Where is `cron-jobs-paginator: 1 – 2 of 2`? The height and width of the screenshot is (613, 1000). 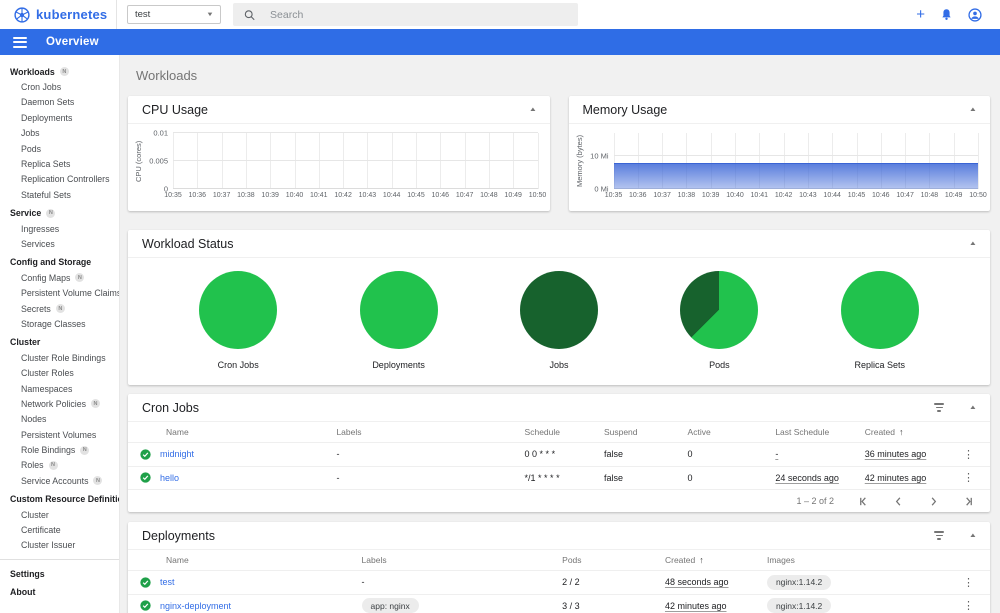 cron-jobs-paginator: 1 – 2 of 2 is located at coordinates (559, 501).